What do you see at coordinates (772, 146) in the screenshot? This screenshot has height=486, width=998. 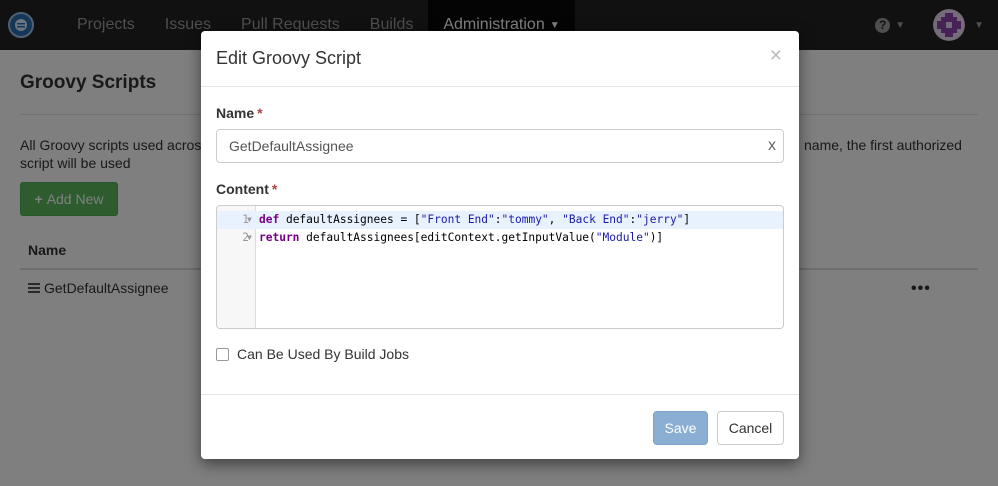 I see `clear-input-icon: x` at bounding box center [772, 146].